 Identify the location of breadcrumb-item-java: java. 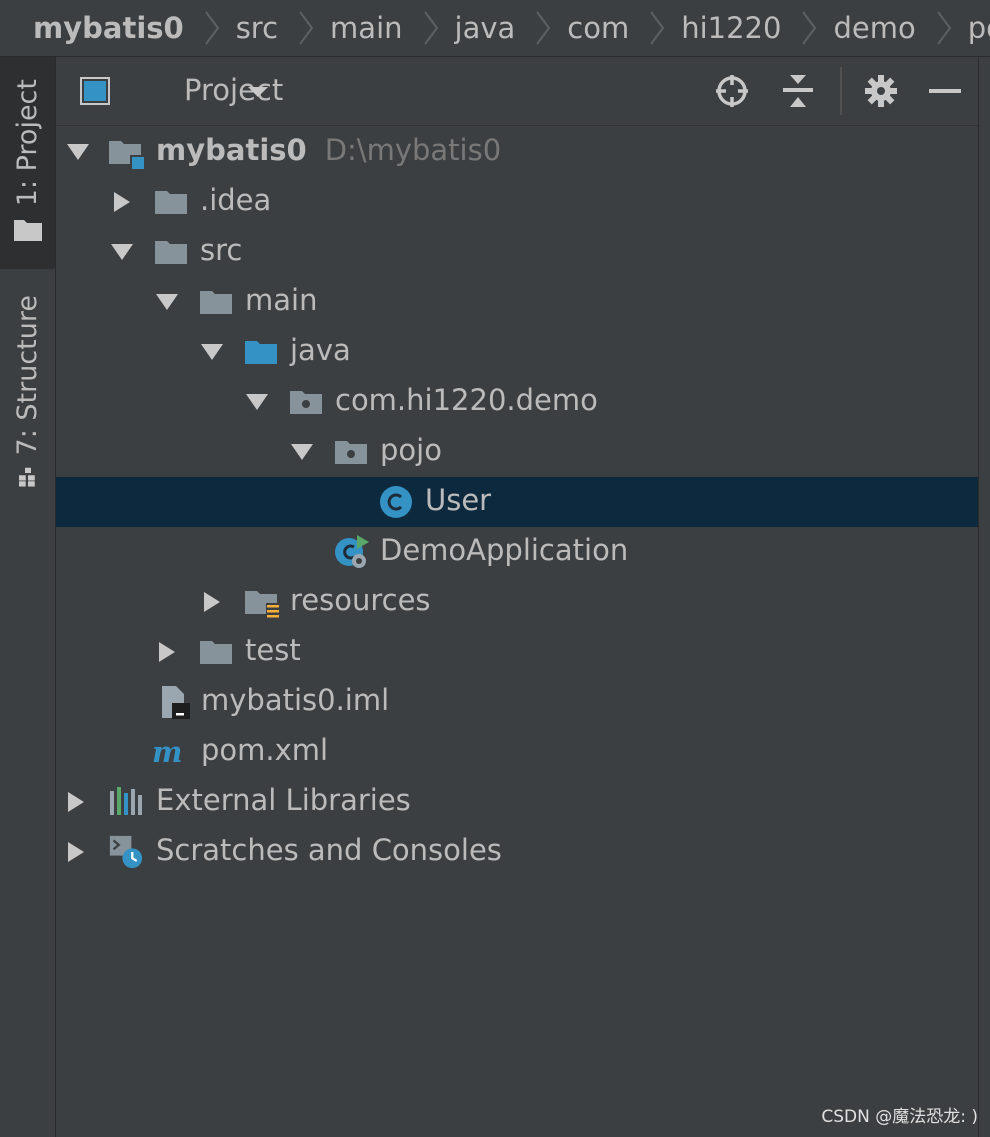
(511, 28).